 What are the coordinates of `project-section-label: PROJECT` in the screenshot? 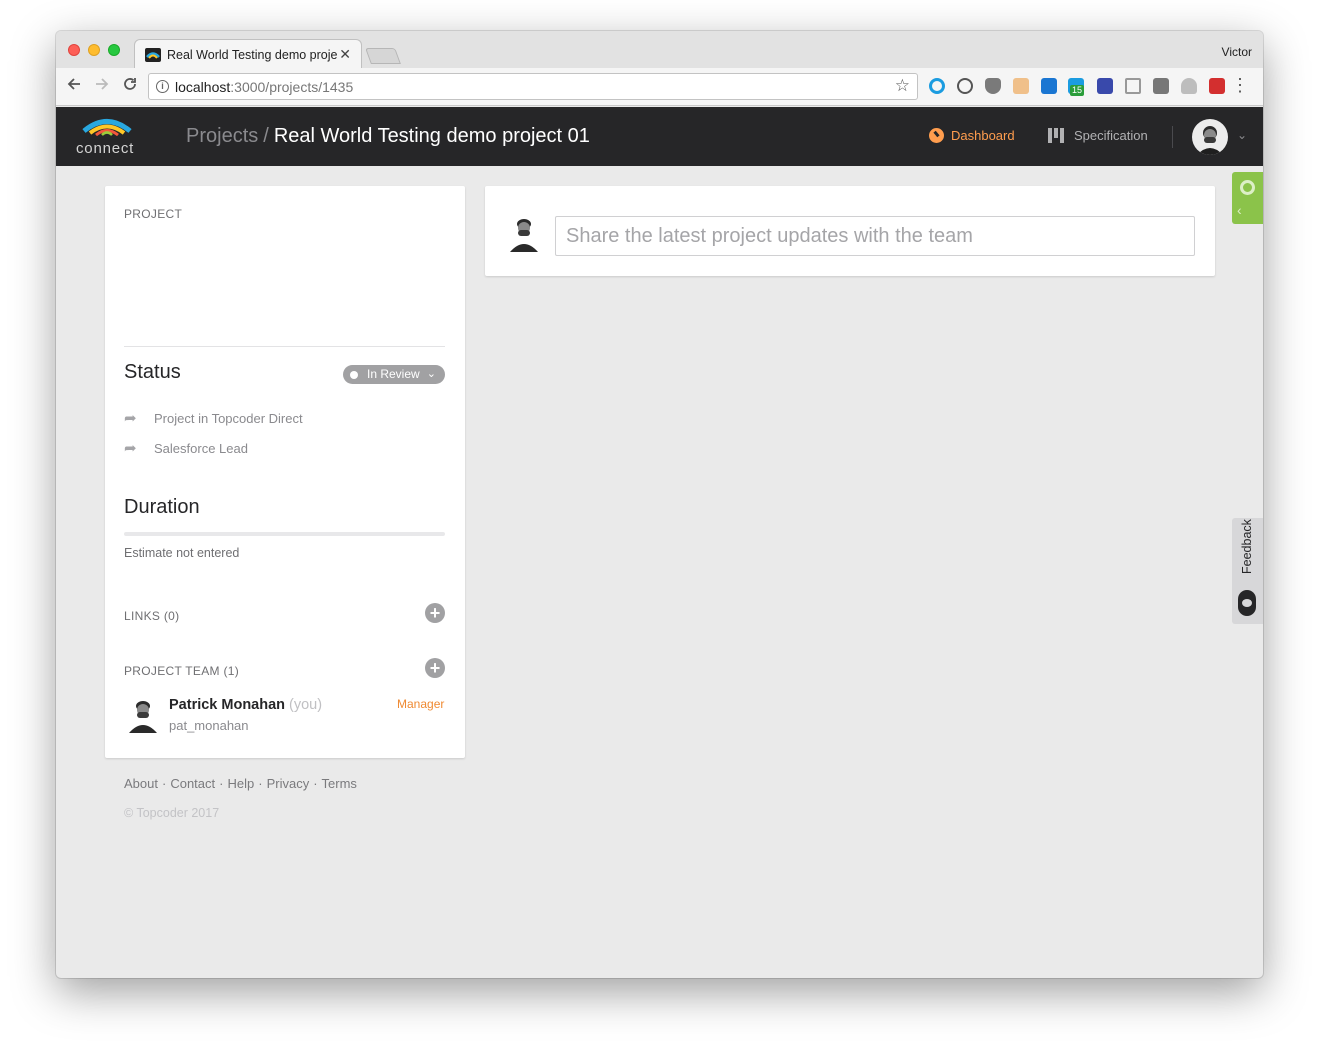 It's located at (153, 214).